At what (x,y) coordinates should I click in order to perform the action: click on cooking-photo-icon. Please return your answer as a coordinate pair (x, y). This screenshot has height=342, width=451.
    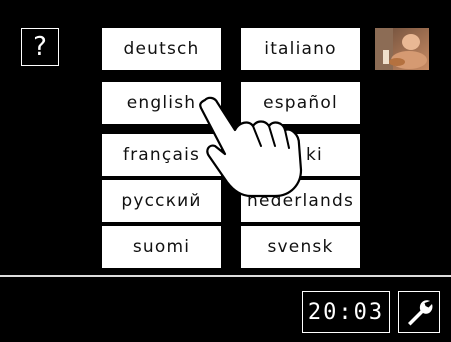
    Looking at the image, I should click on (402, 49).